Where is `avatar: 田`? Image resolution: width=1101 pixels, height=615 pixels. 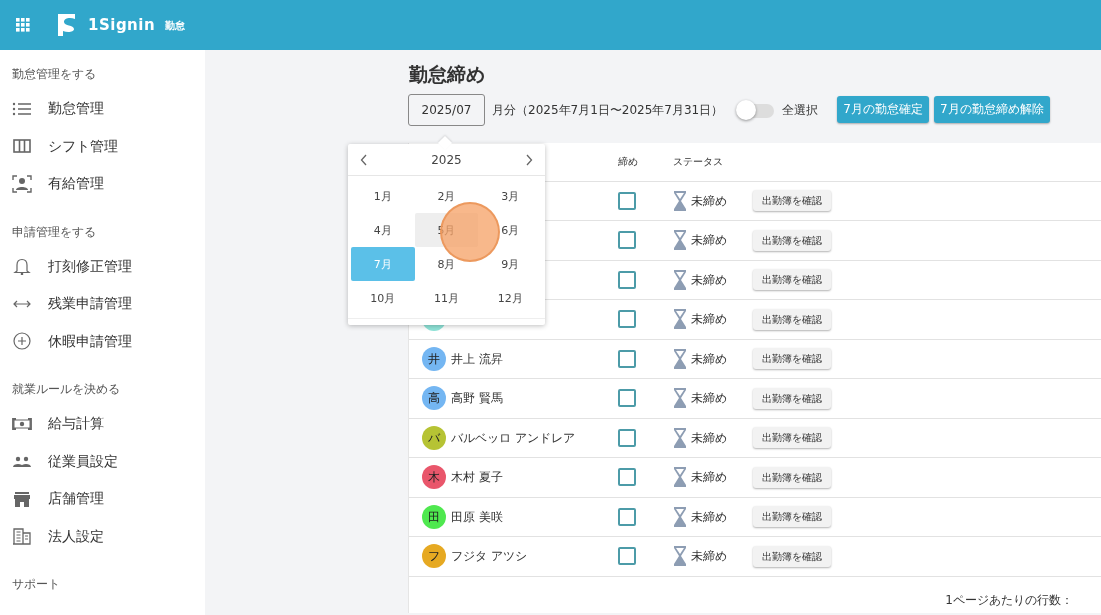
avatar: 田 is located at coordinates (434, 516).